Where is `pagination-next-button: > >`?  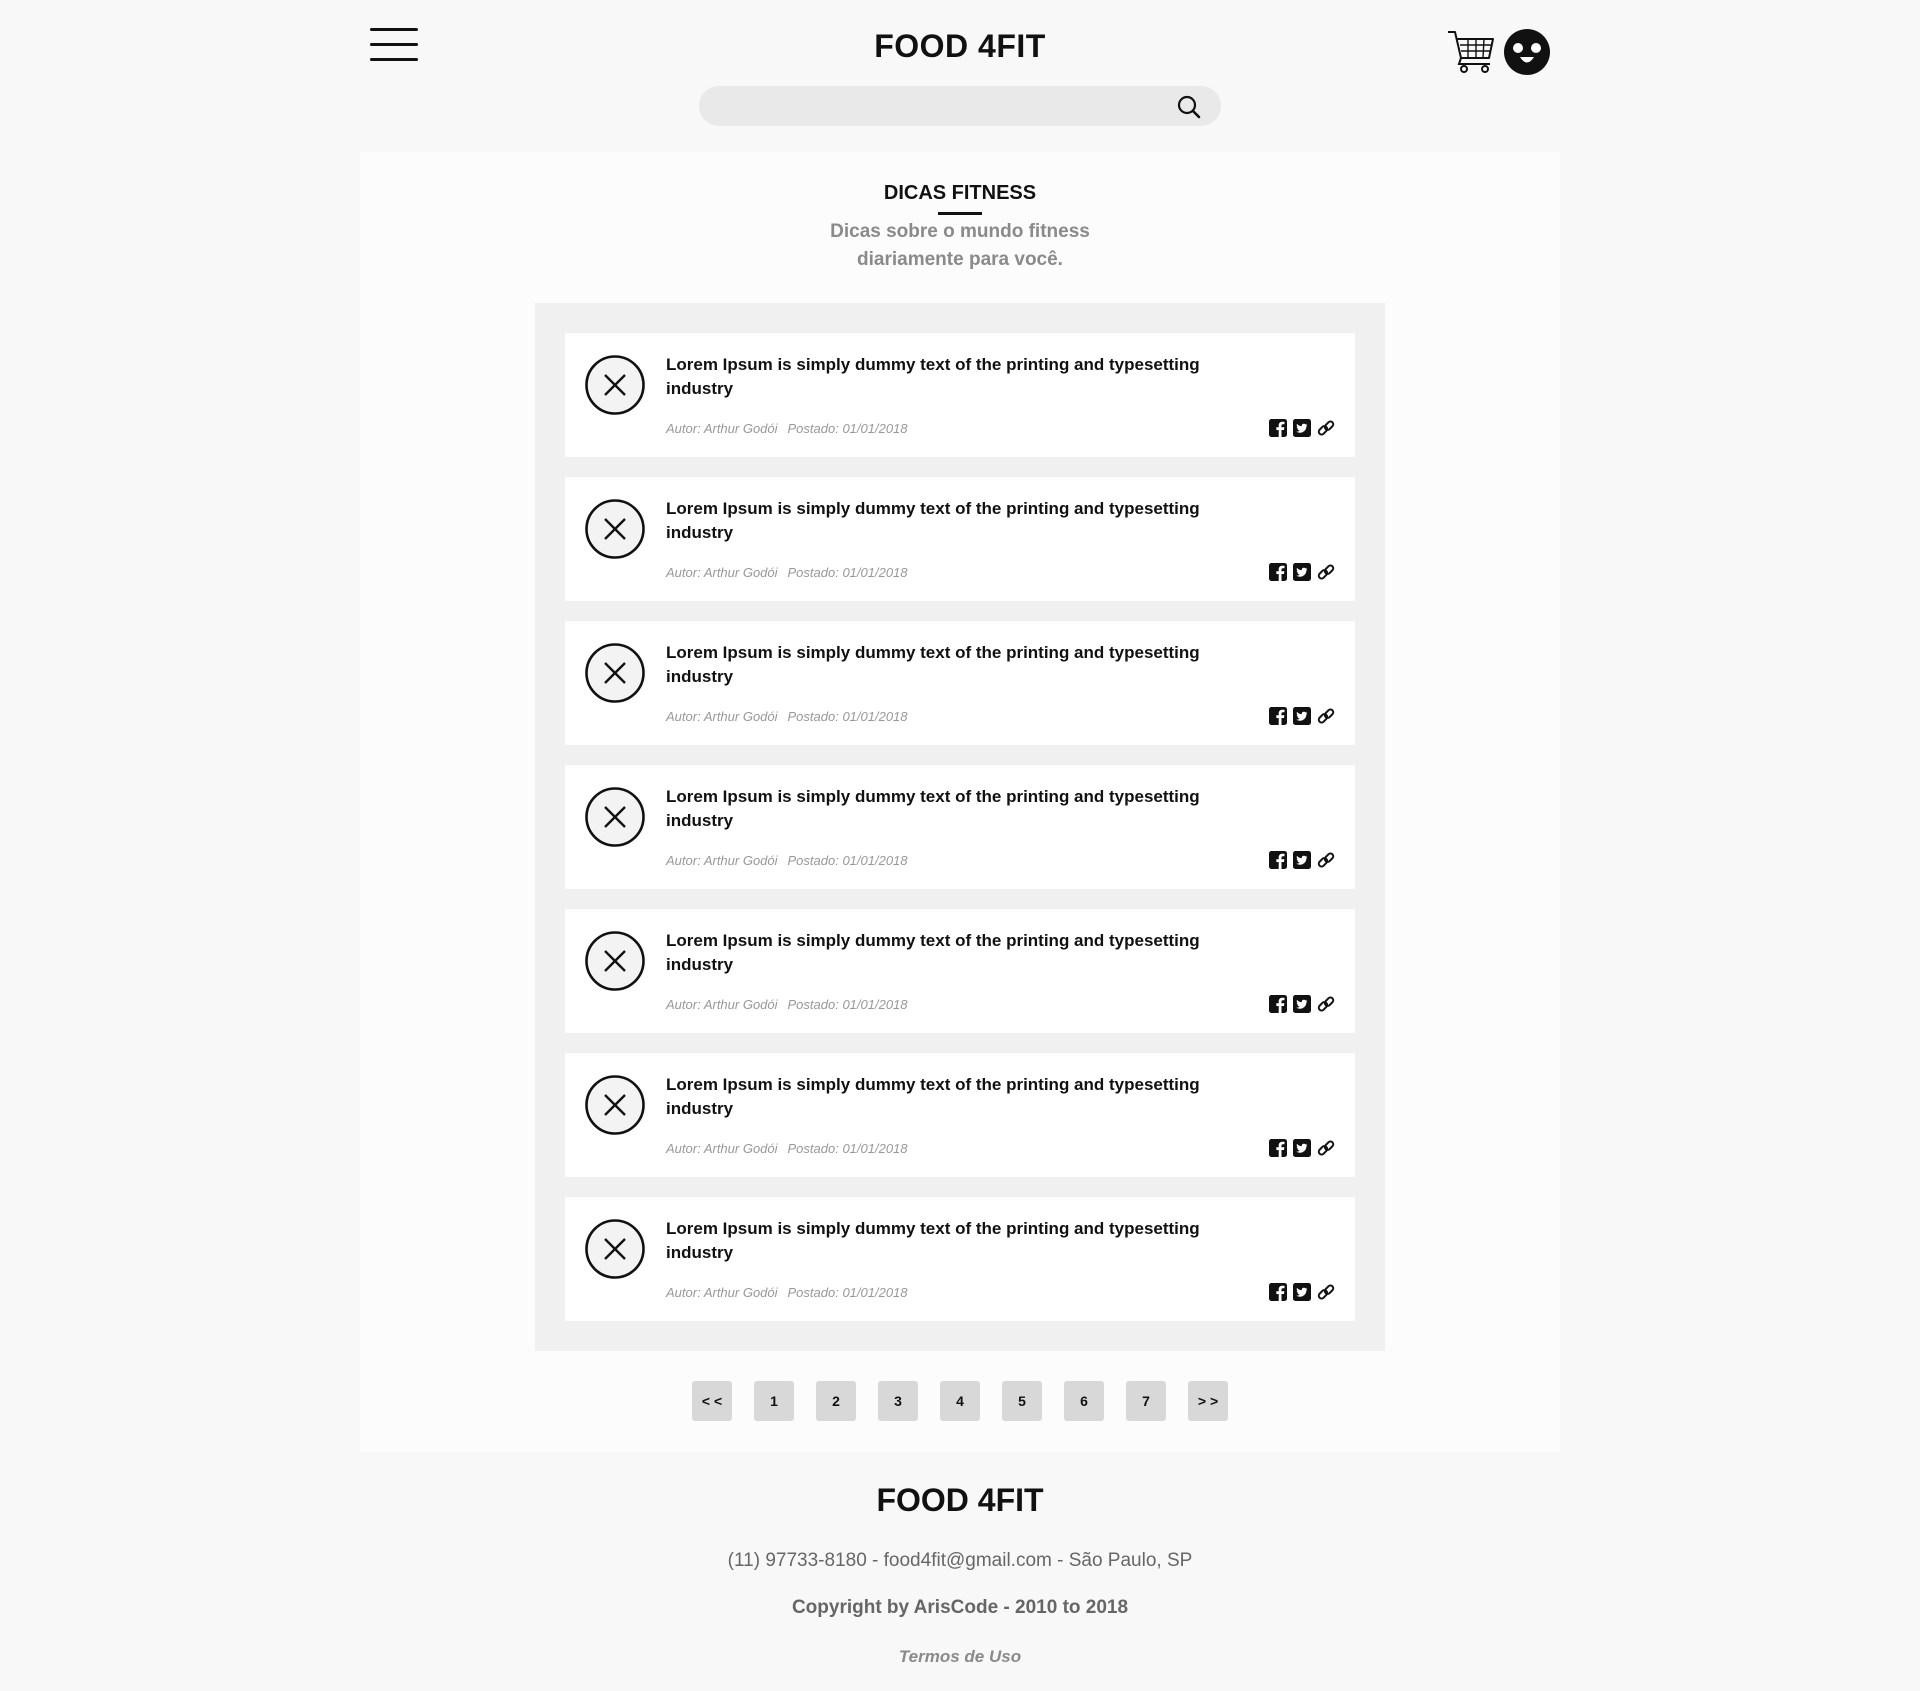
pagination-next-button: > > is located at coordinates (1208, 1401).